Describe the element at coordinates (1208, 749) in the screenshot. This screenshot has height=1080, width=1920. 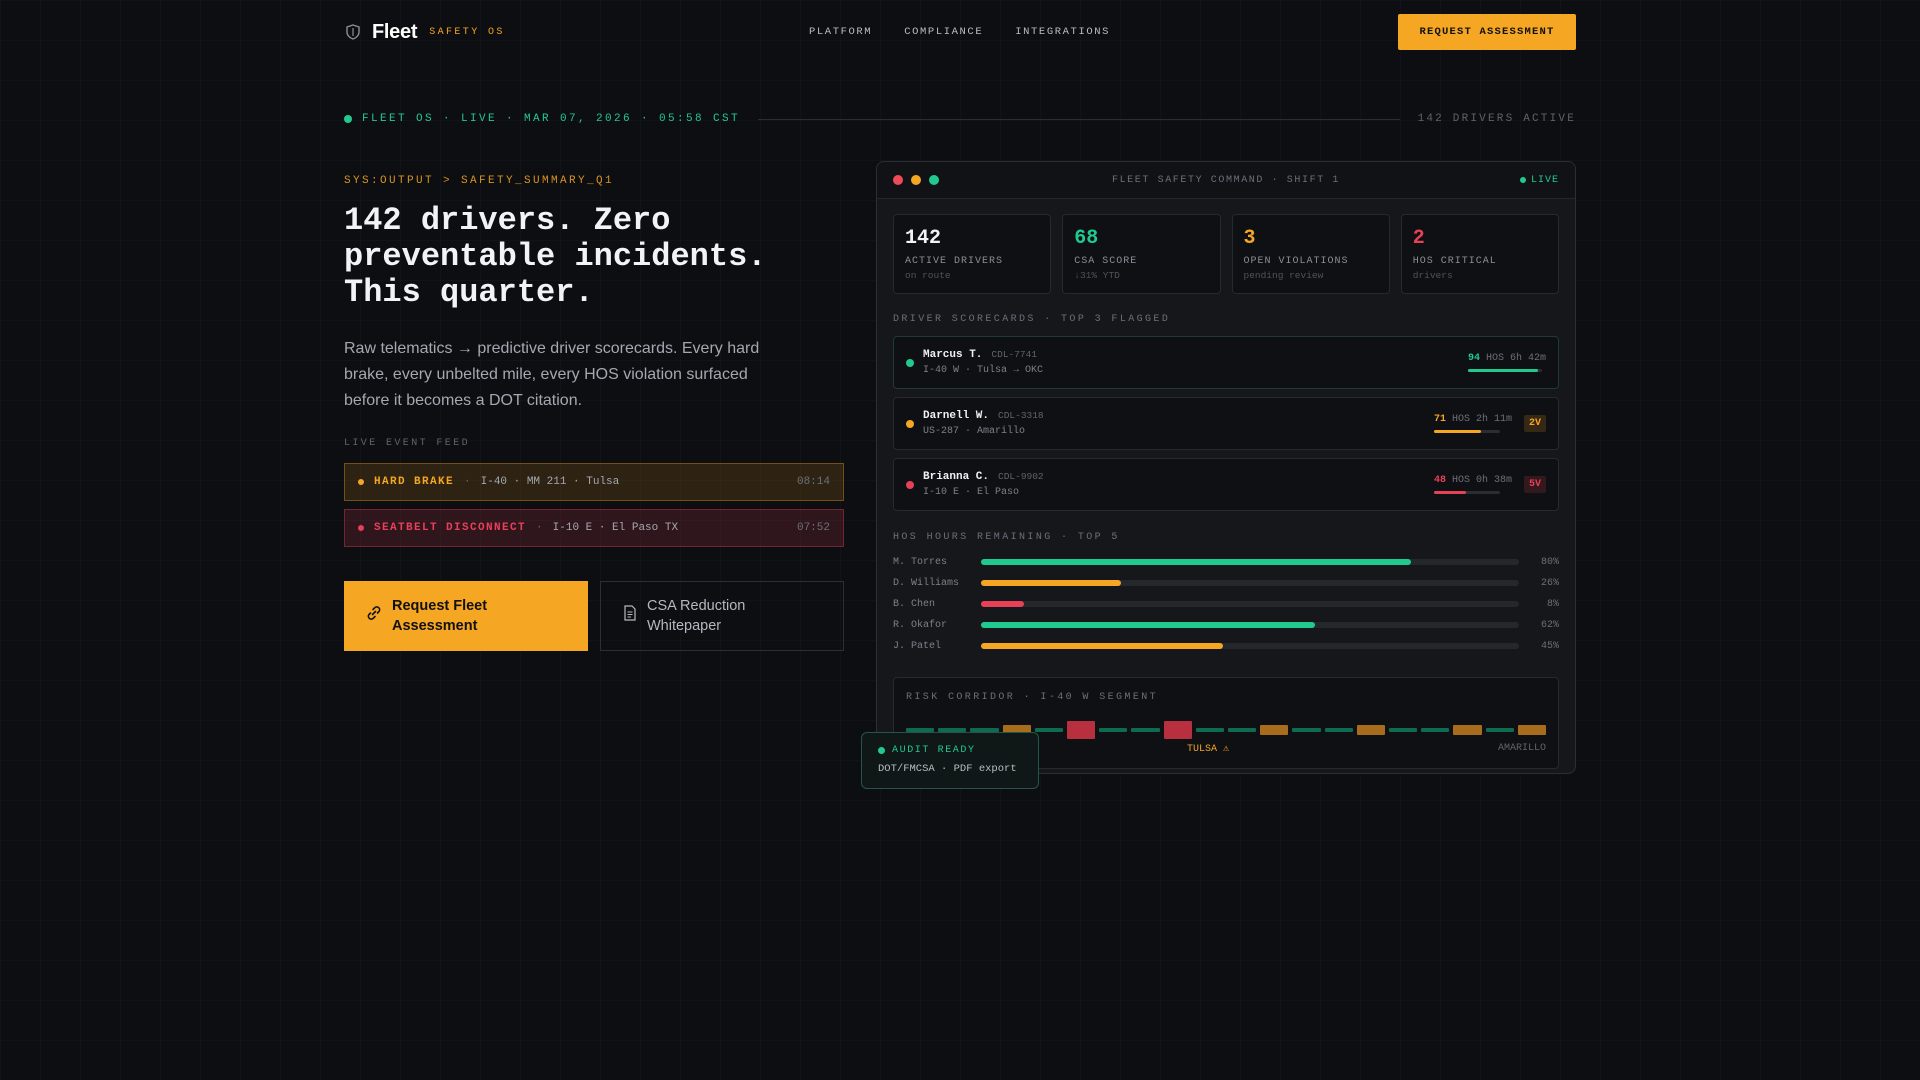
I see `corridor-label-tulsa: TULSA ⚠` at that location.